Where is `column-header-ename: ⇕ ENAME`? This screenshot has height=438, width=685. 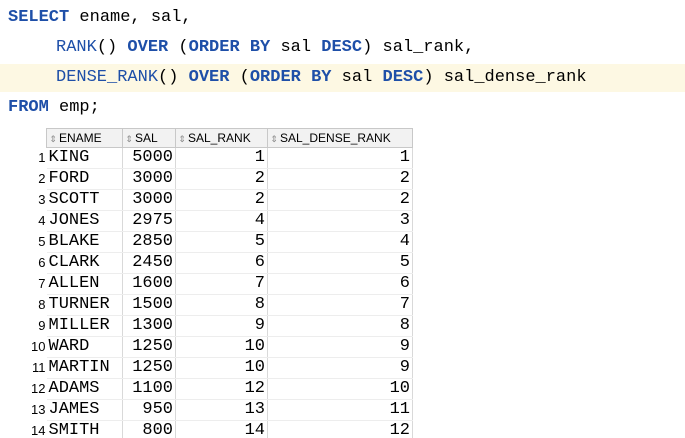
column-header-ename: ⇕ ENAME is located at coordinates (84, 138).